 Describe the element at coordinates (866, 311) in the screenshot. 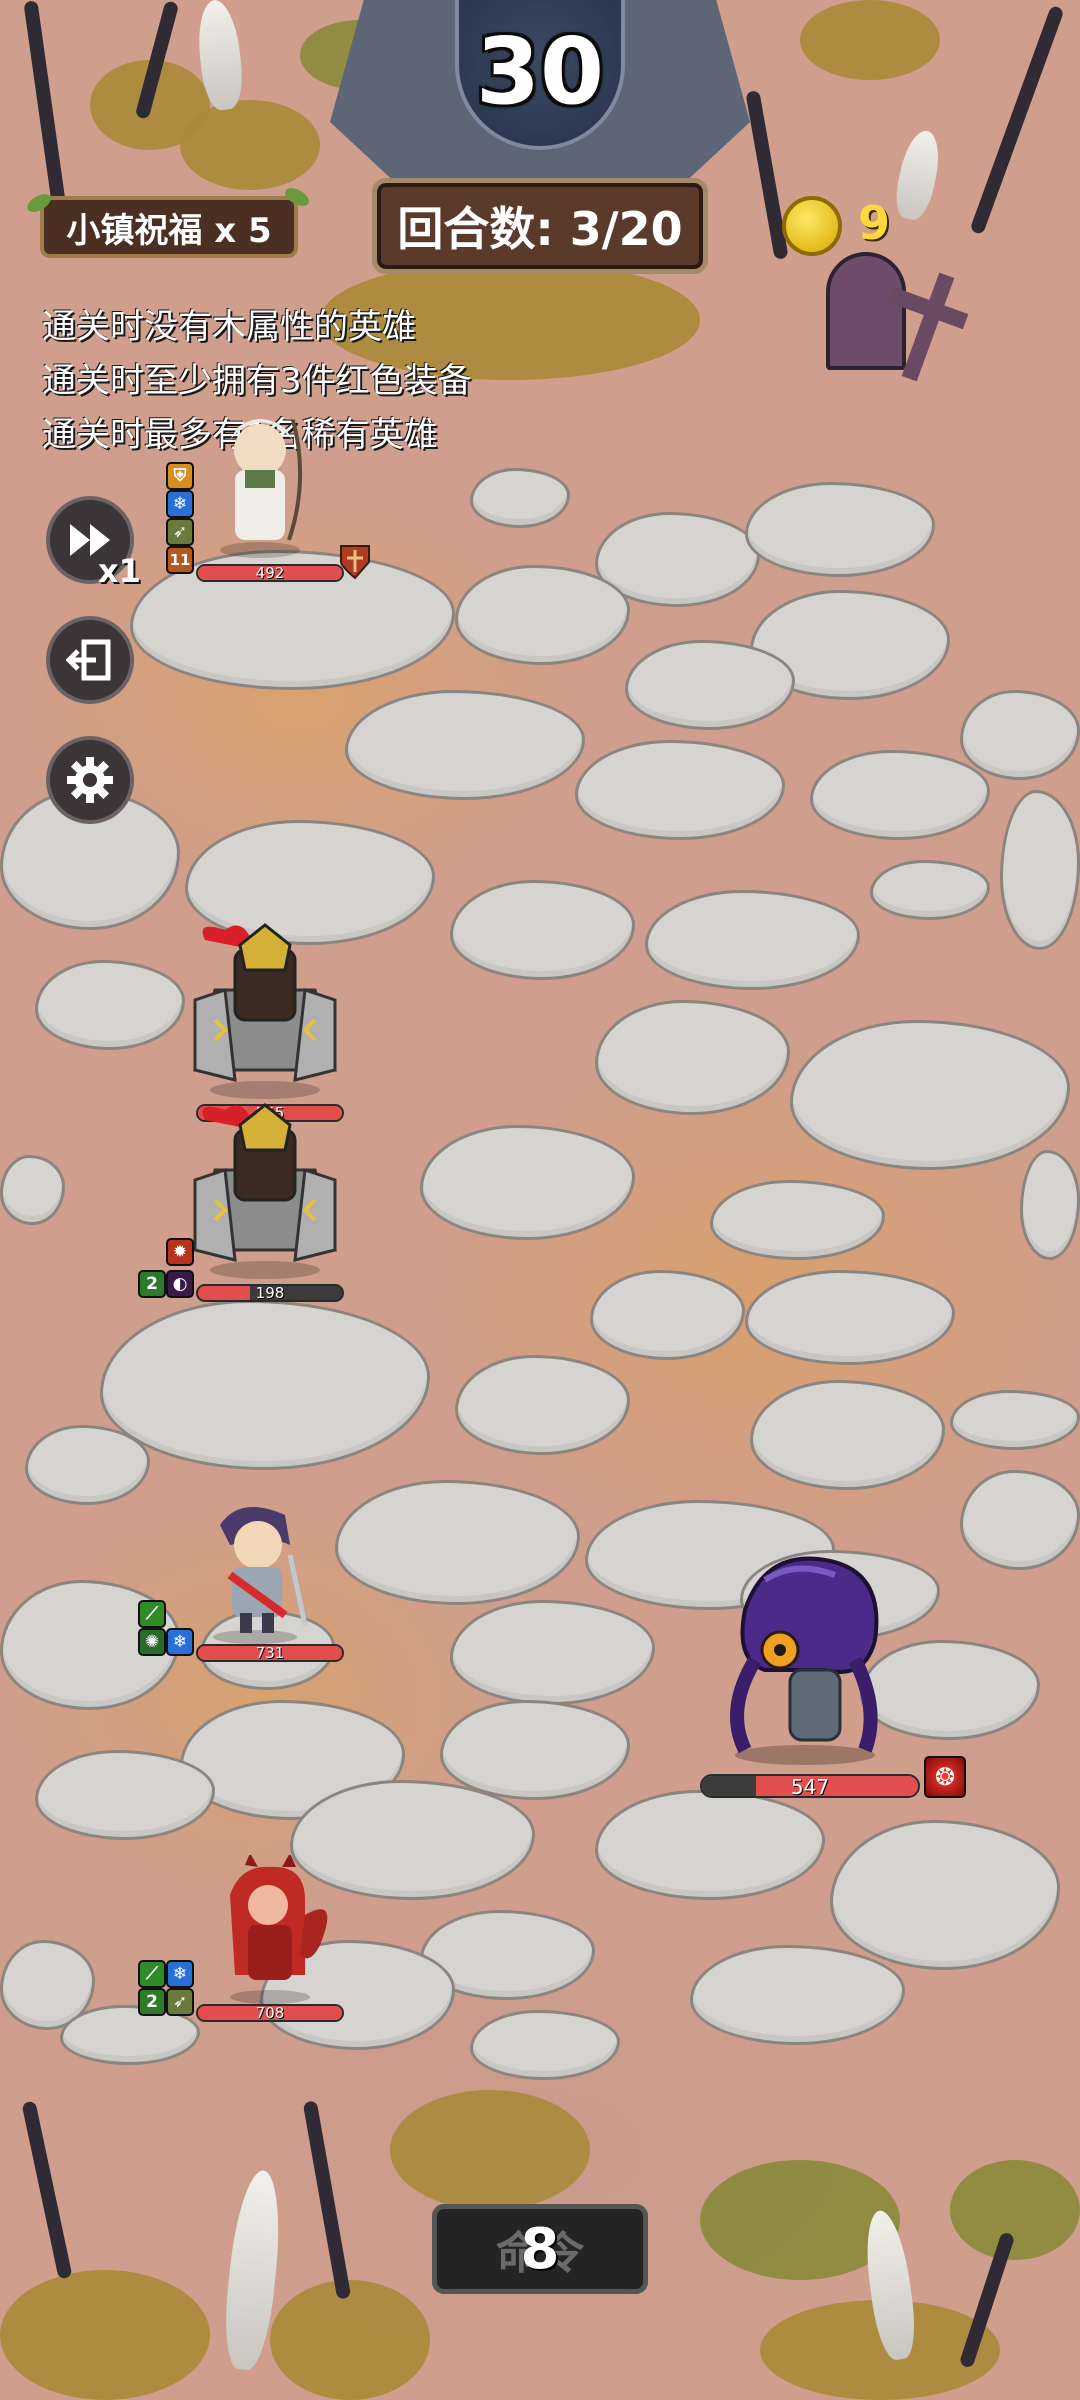

I see `tombstone-icon` at that location.